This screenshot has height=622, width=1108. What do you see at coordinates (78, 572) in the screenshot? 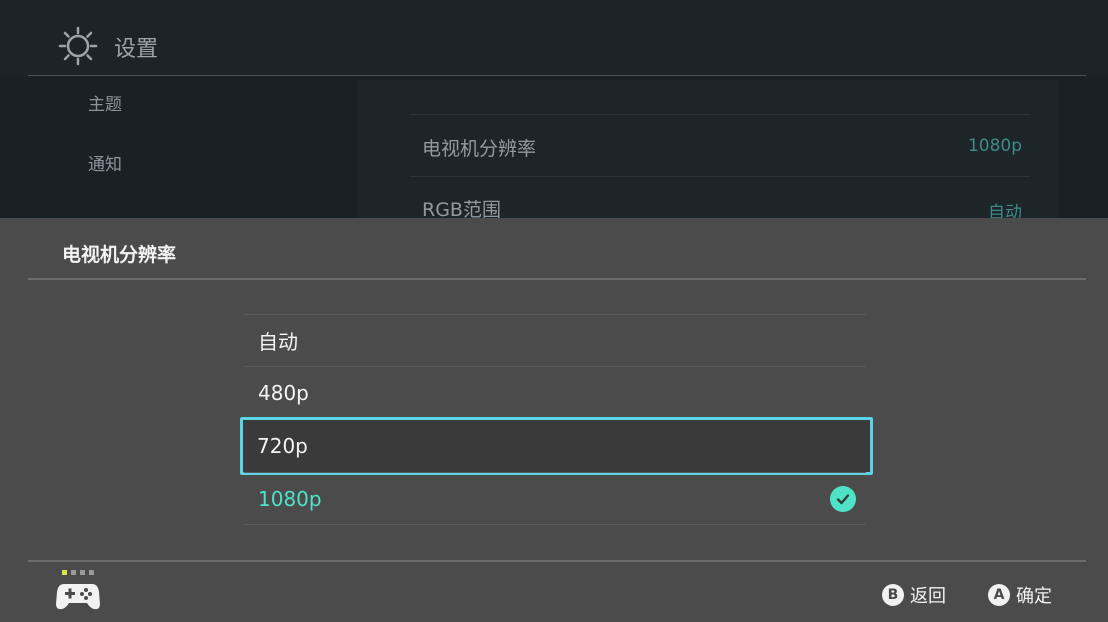
I see `controller-player-indicator` at bounding box center [78, 572].